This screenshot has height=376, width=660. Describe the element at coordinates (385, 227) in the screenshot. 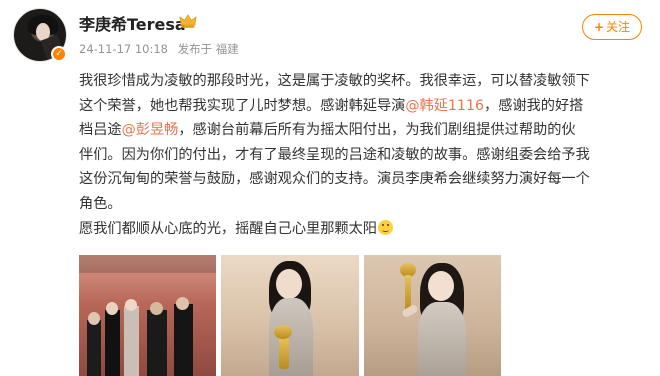

I see `smile-emoji-icon` at that location.